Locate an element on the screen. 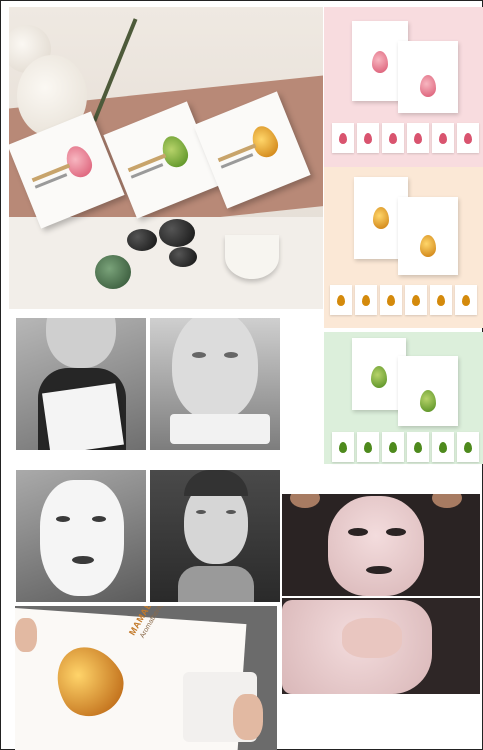 The height and width of the screenshot is (750, 483). sachet-in-hand-photo: MAMABABY Aromatherapy Mask is located at coordinates (146, 678).